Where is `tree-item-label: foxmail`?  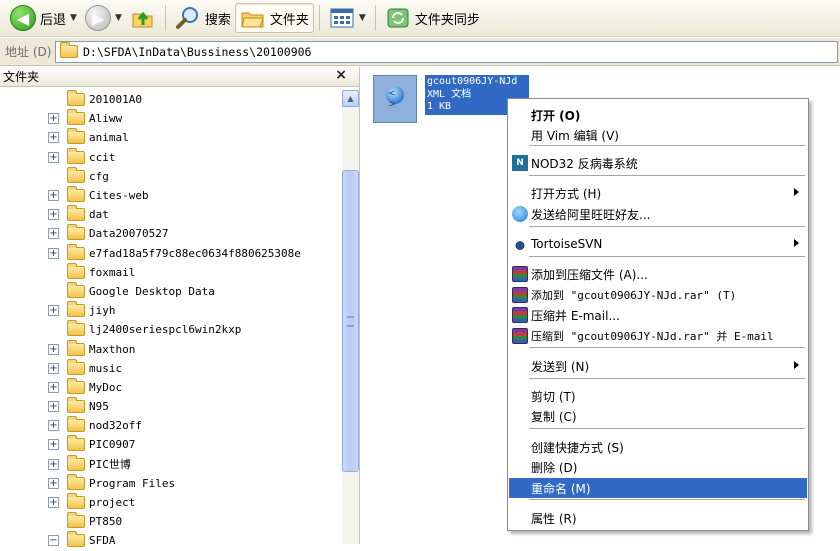
tree-item-label: foxmail is located at coordinates (112, 272).